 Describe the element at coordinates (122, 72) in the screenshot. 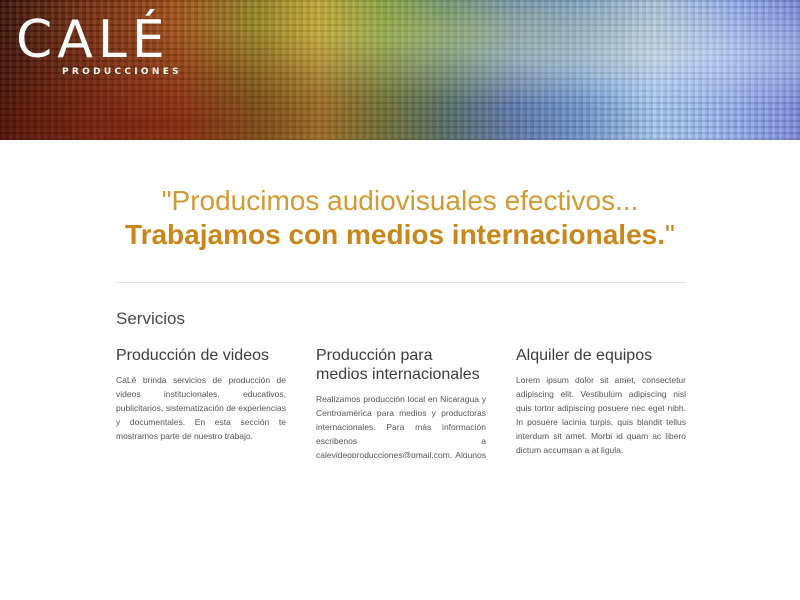

I see `logo-tagline: PRODUCCIONES` at that location.